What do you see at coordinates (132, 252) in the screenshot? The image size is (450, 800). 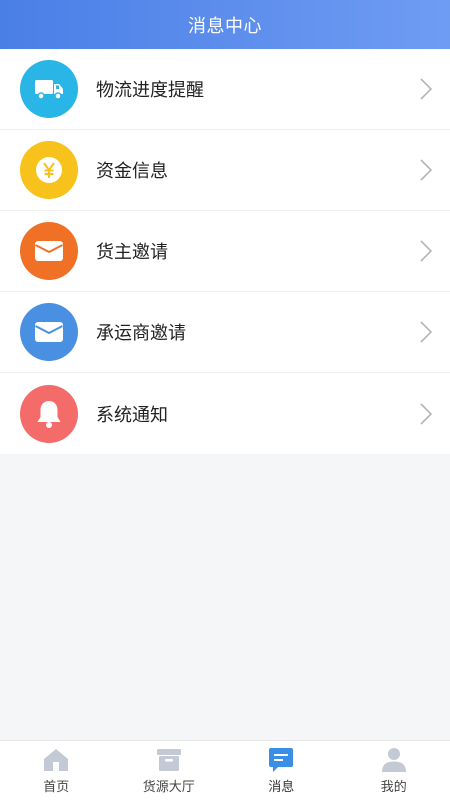 I see `list-item-label: 货主邀请` at bounding box center [132, 252].